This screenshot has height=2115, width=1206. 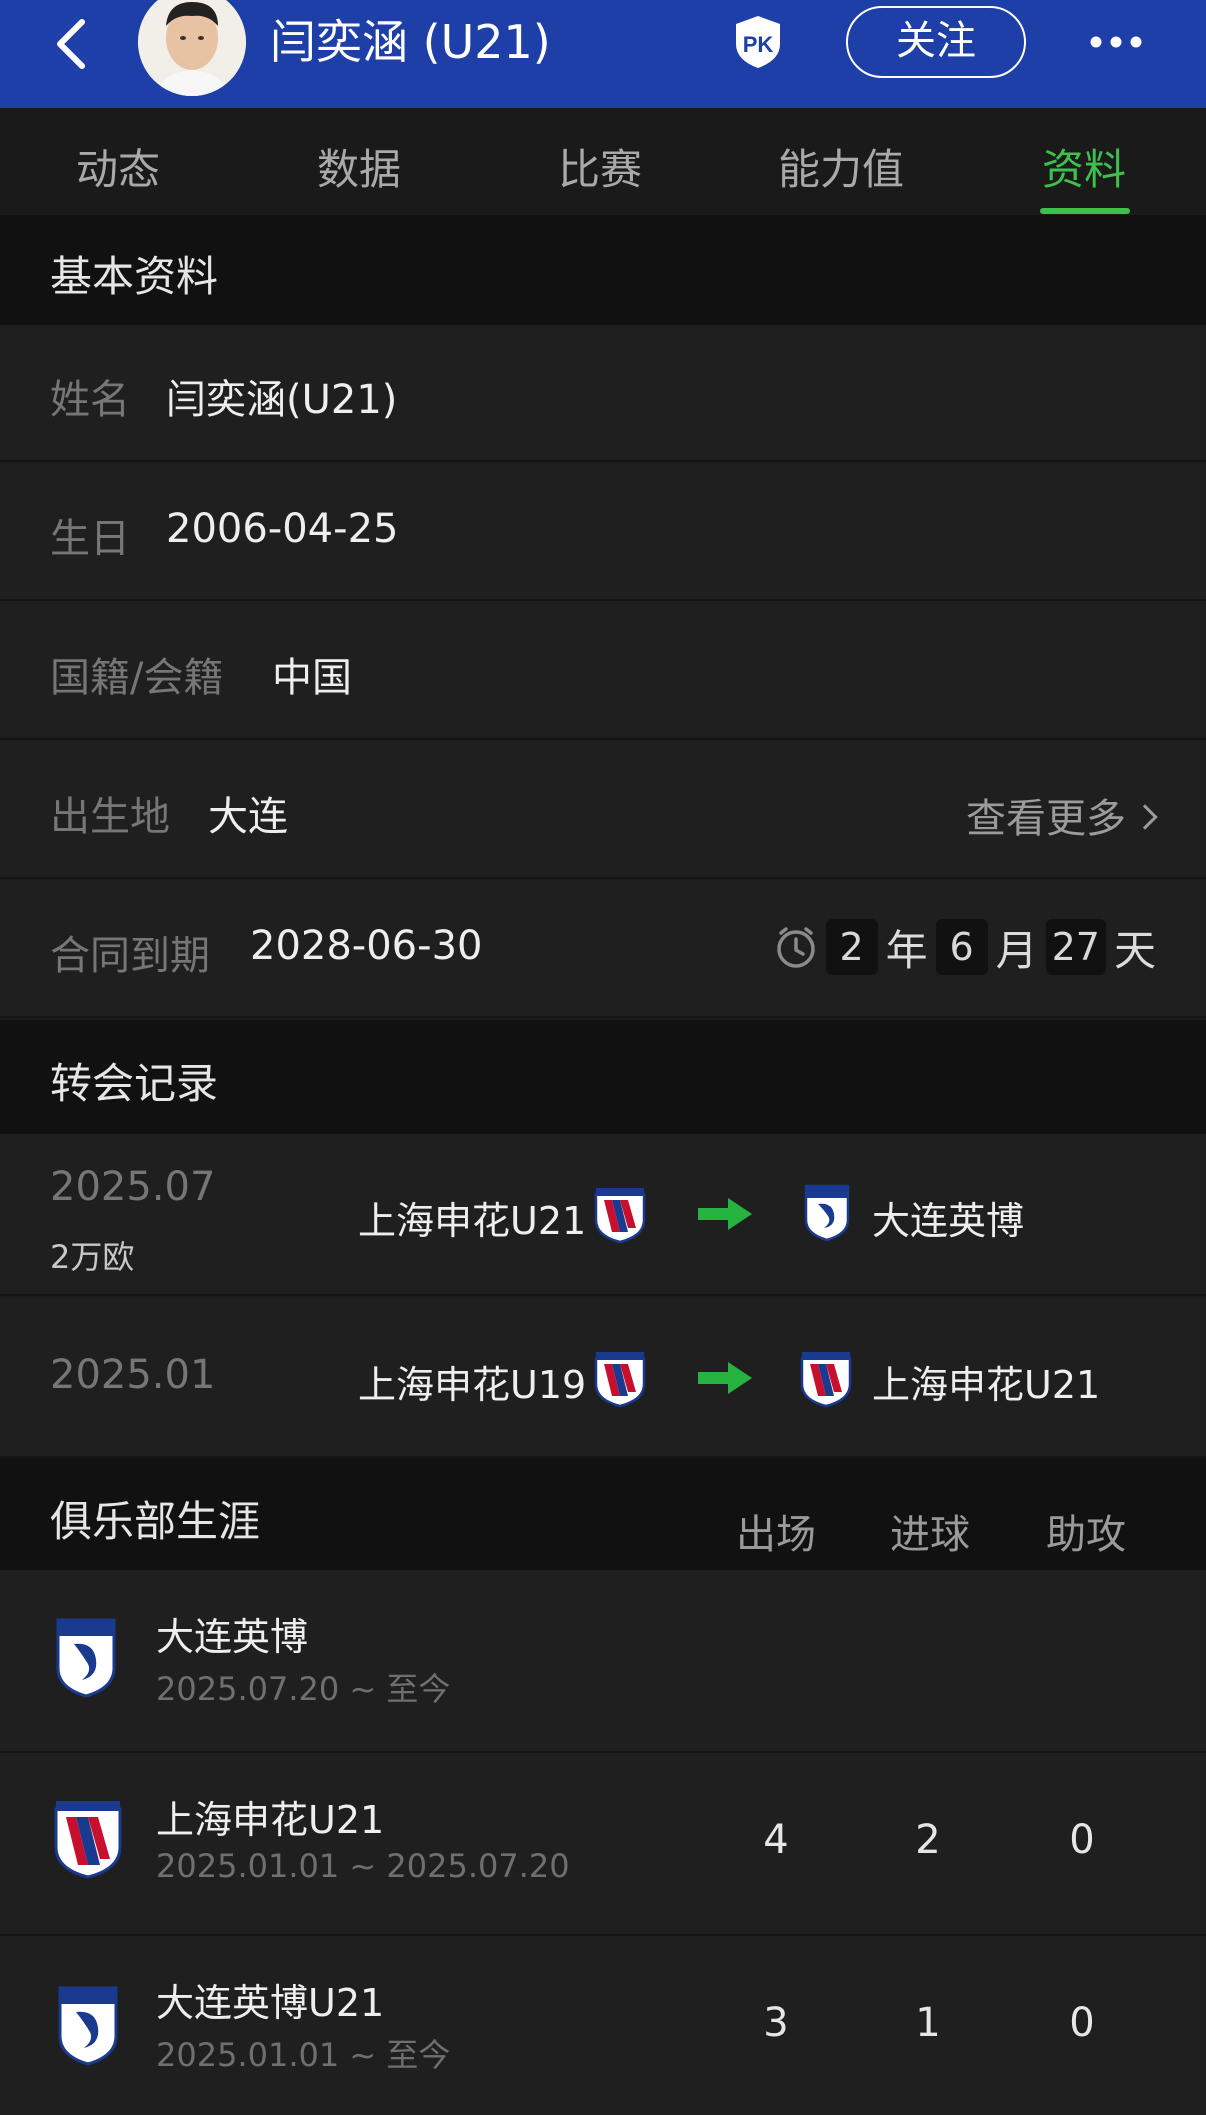 I want to click on stat-goals: 1, so click(x=928, y=2023).